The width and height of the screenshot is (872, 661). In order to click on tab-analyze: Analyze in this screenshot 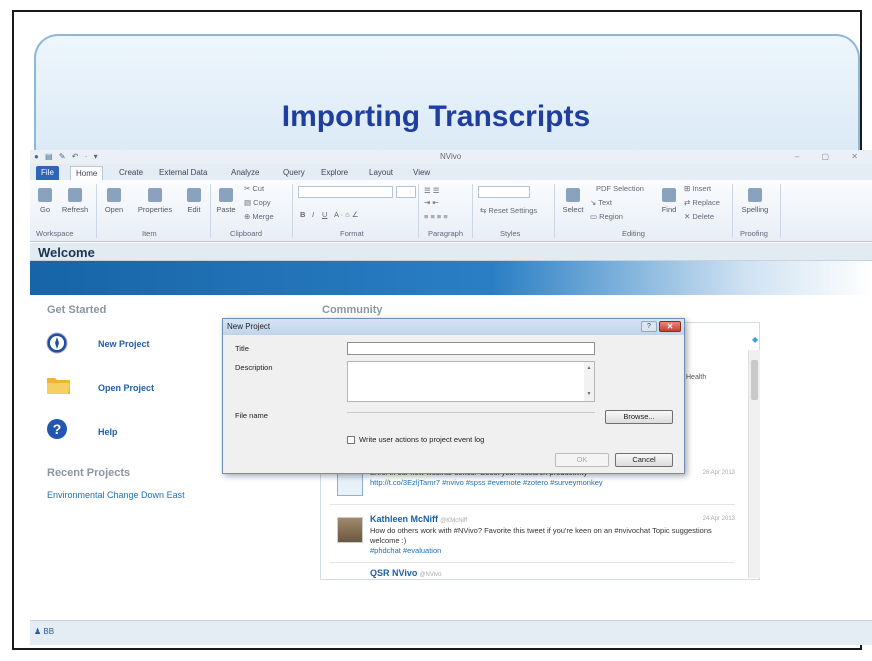, I will do `click(245, 173)`.